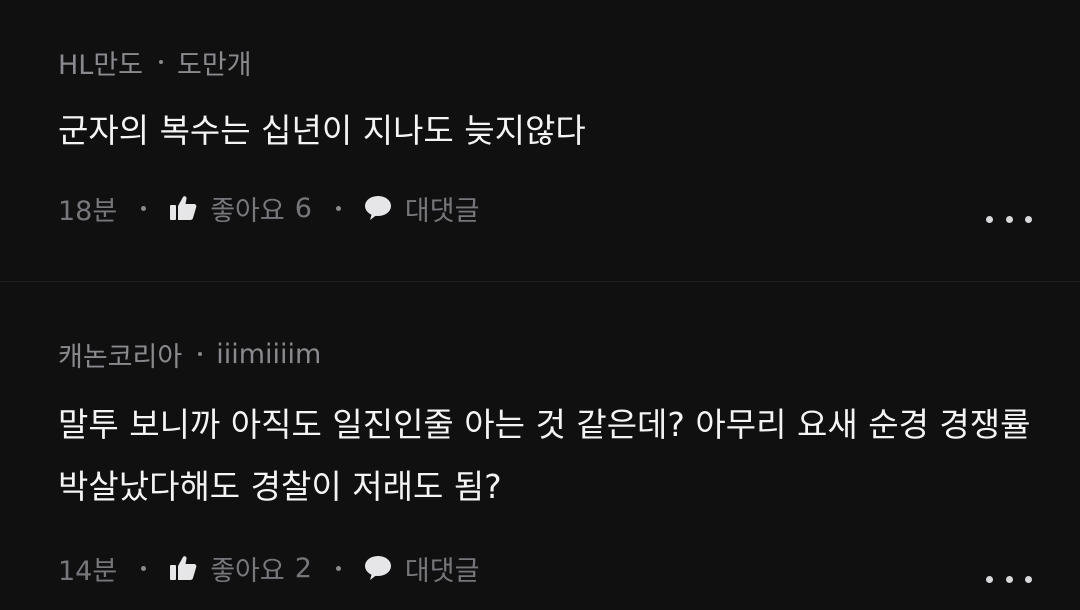  I want to click on like-count: 2, so click(303, 568).